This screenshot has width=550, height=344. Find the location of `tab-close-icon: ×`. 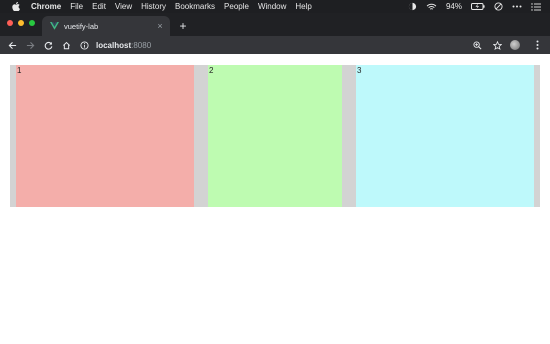

tab-close-icon: × is located at coordinates (160, 26).